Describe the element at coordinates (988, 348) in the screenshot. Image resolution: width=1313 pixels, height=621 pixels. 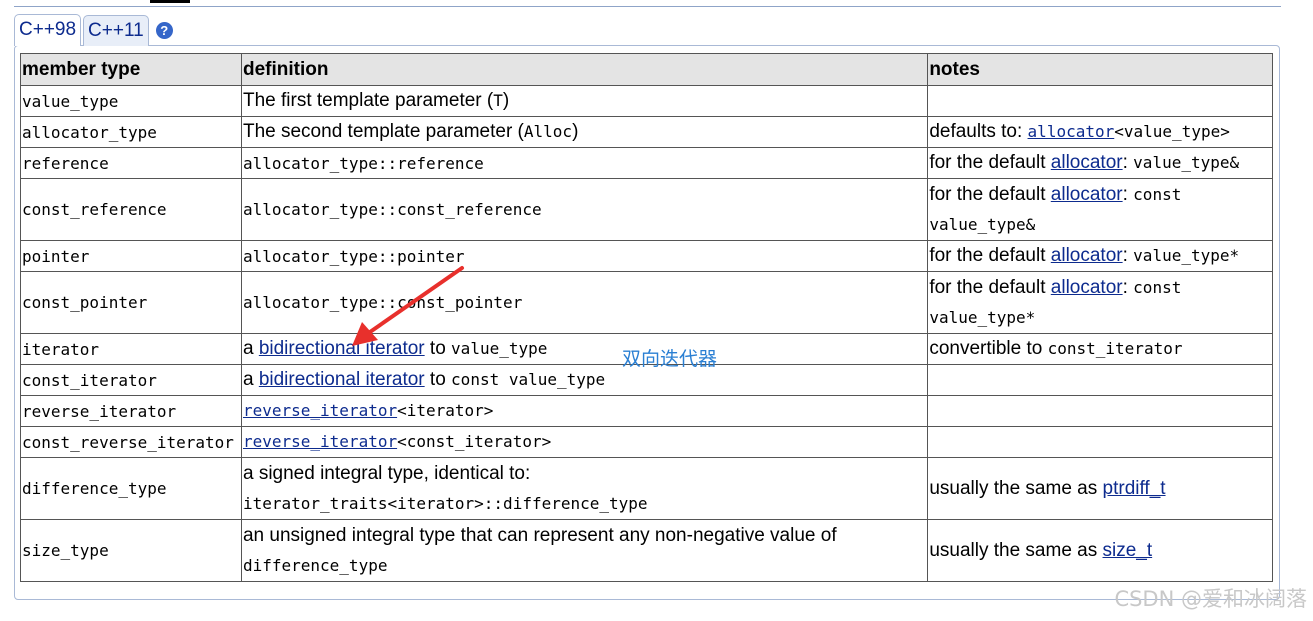
I see `note-text: convertible to` at that location.